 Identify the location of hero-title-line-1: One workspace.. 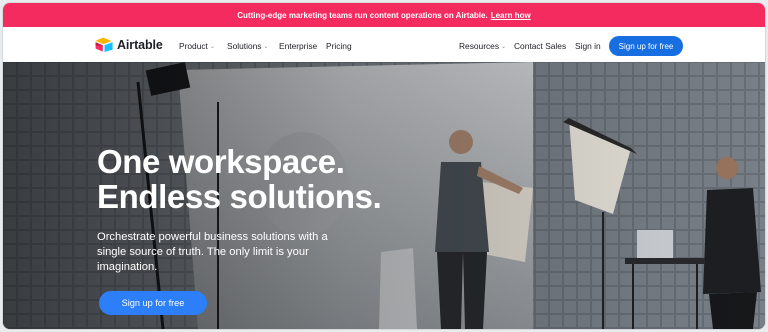
(221, 161).